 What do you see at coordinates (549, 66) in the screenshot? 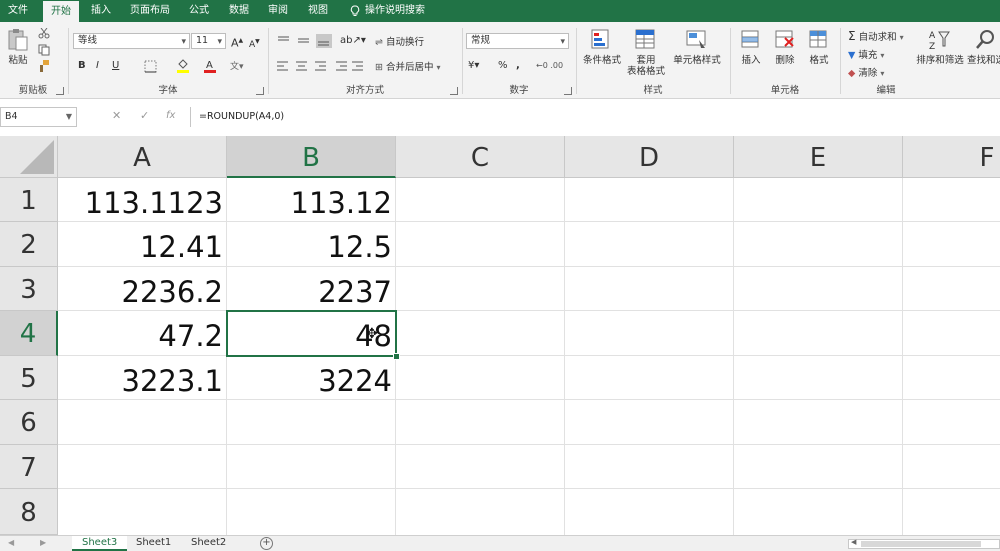
I see `decimal-buttons-icon: ←0 .00` at bounding box center [549, 66].